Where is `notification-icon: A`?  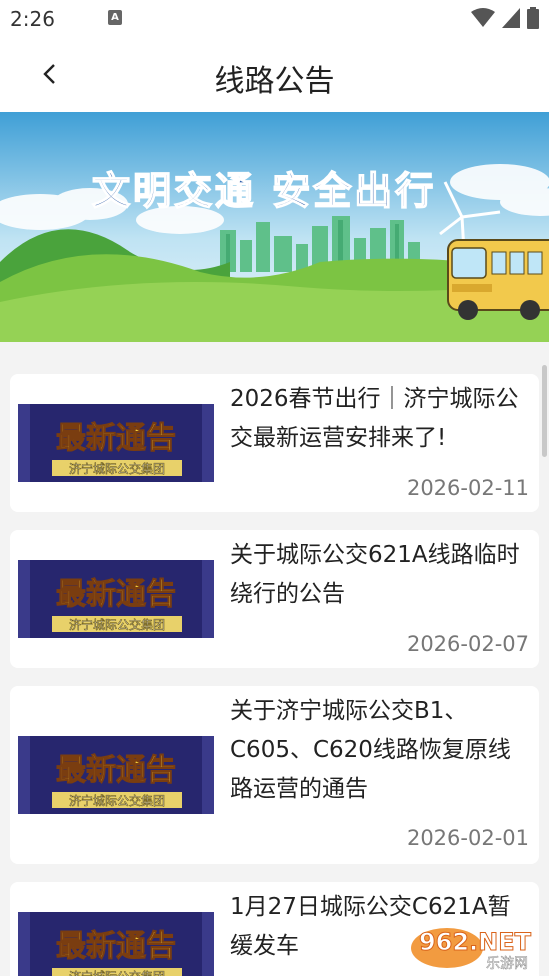
notification-icon: A is located at coordinates (115, 17).